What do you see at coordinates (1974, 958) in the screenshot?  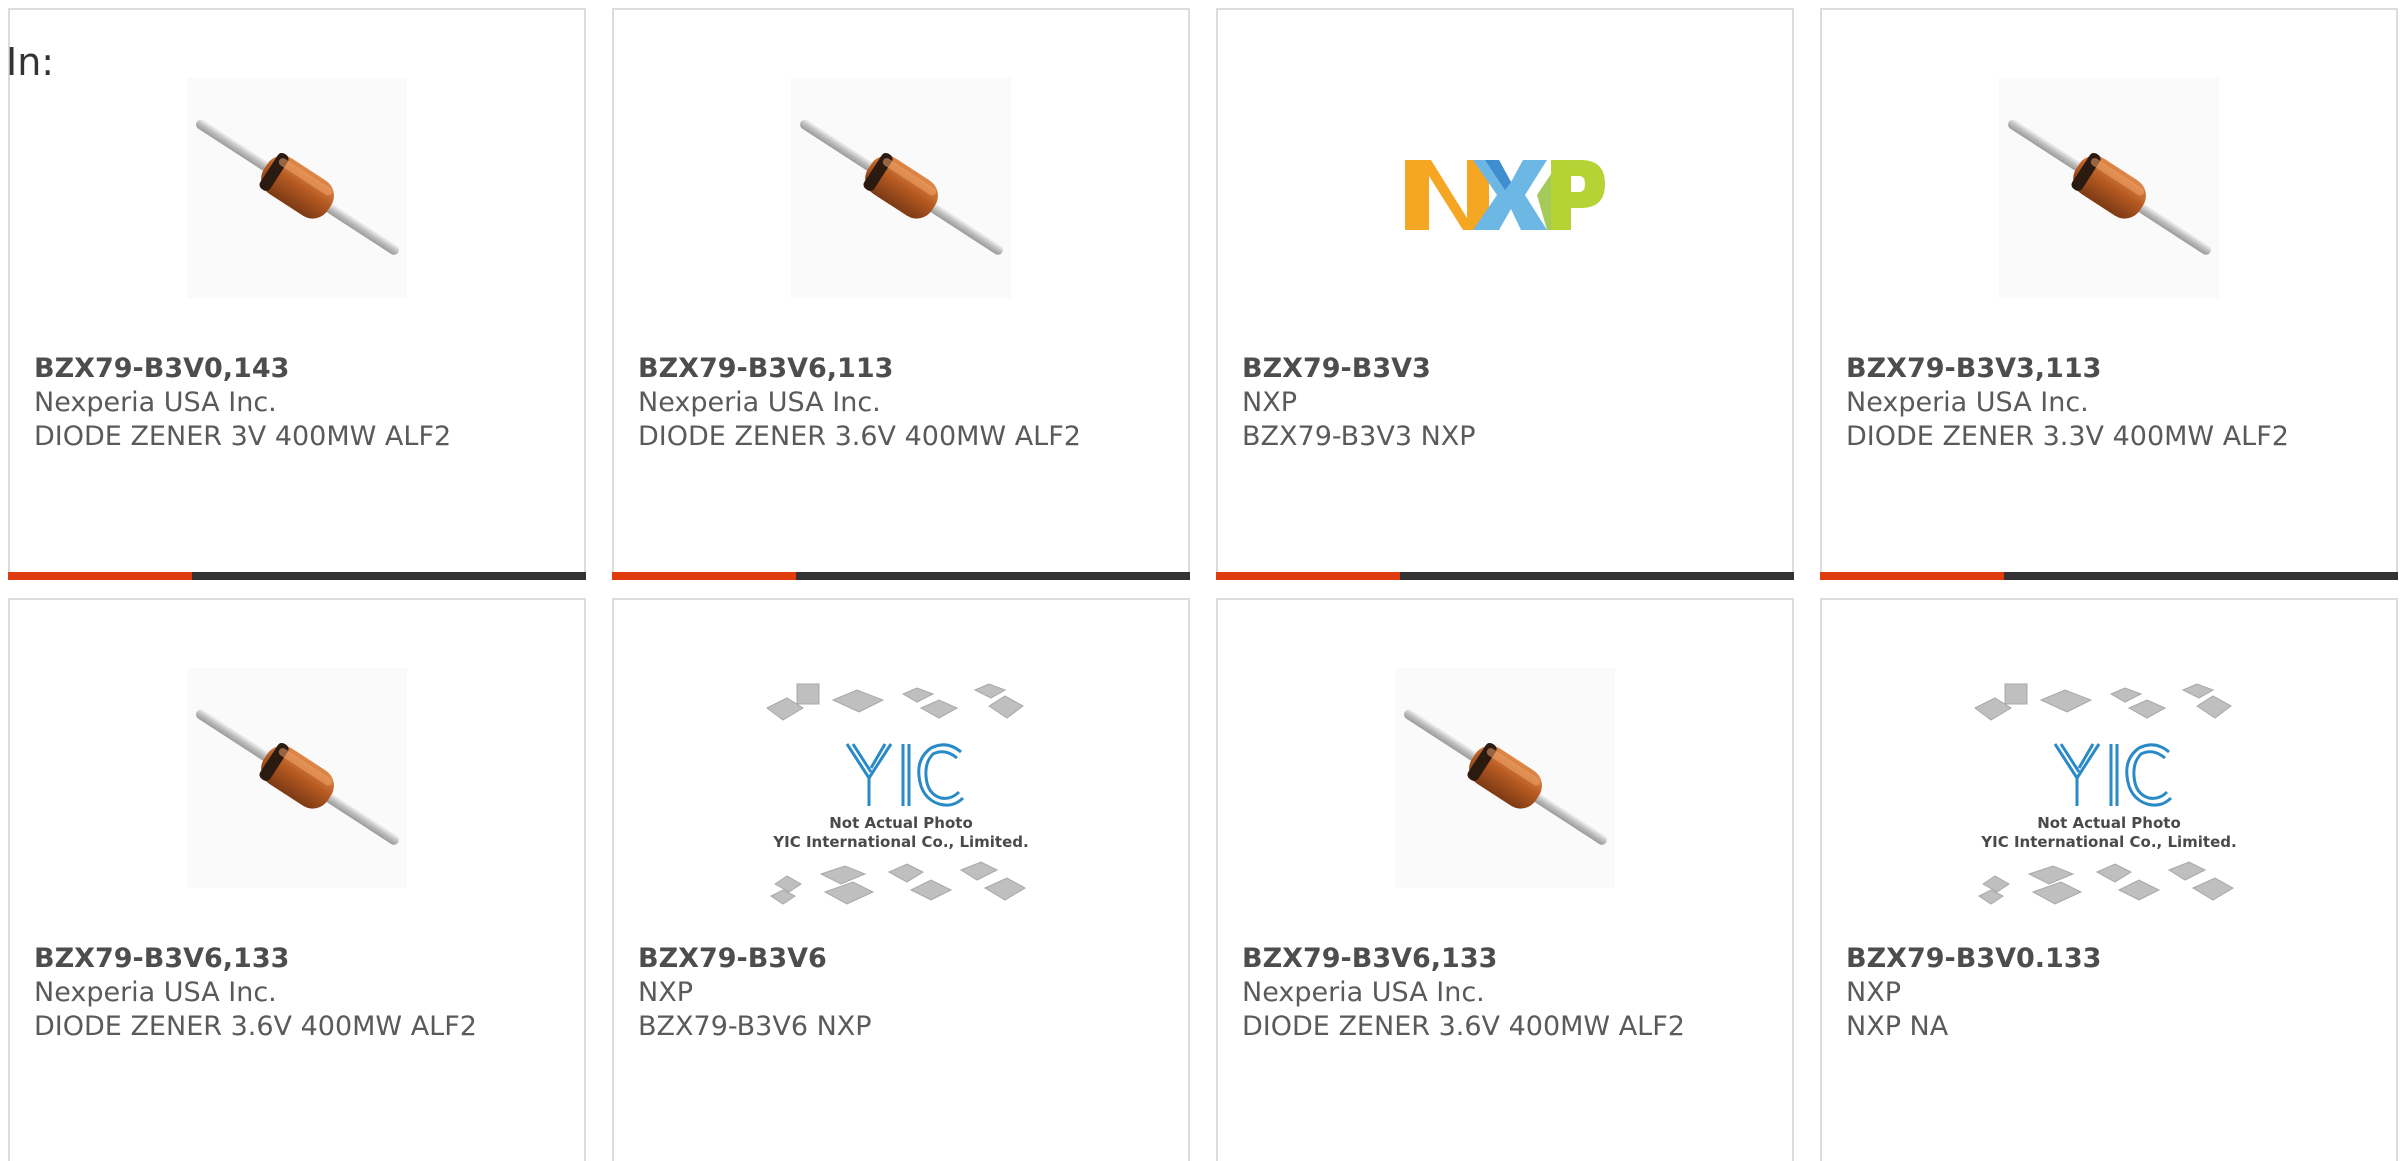 I see `part-number: BZX79-B3V0.133` at bounding box center [1974, 958].